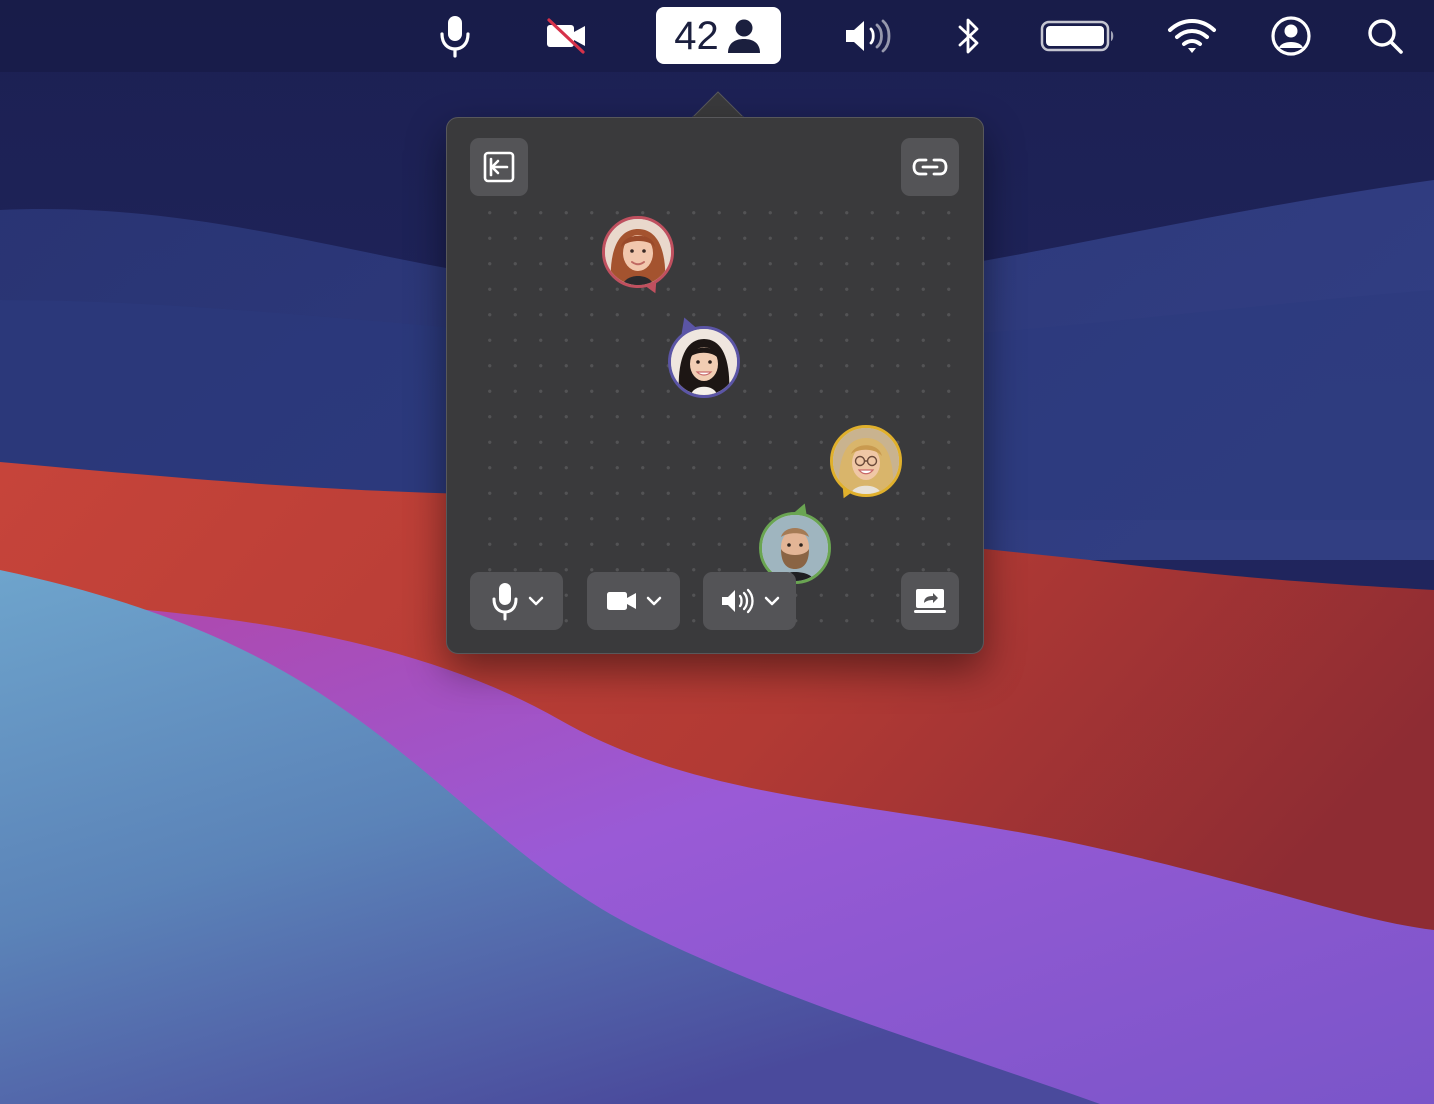 Image resolution: width=1434 pixels, height=1104 pixels. Describe the element at coordinates (1291, 36) in the screenshot. I see `user-account-icon` at that location.